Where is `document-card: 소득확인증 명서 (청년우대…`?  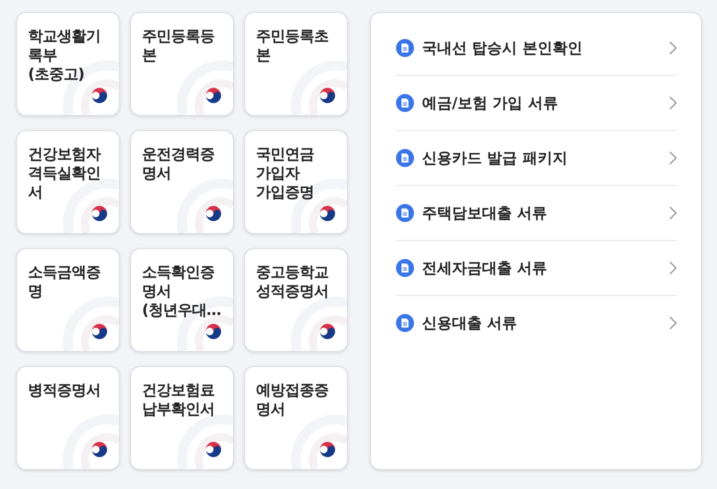
document-card: 소득확인증 명서 (청년우대… is located at coordinates (182, 300).